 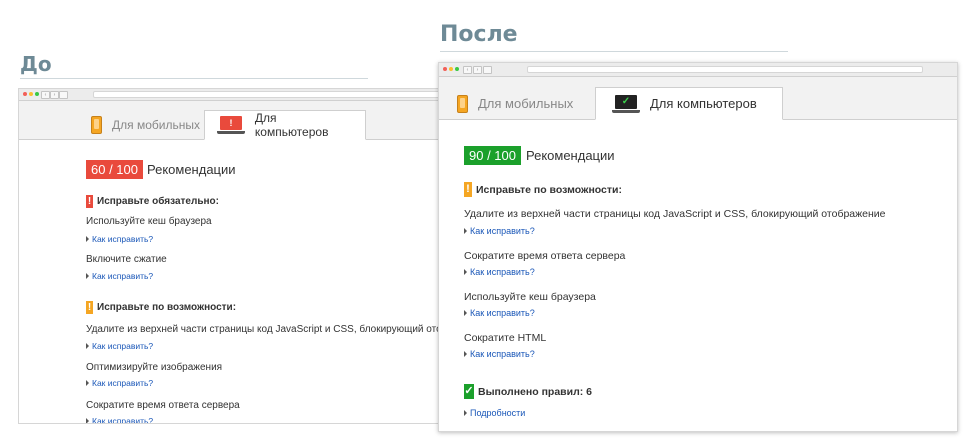 What do you see at coordinates (194, 78) in the screenshot?
I see `before-divider` at bounding box center [194, 78].